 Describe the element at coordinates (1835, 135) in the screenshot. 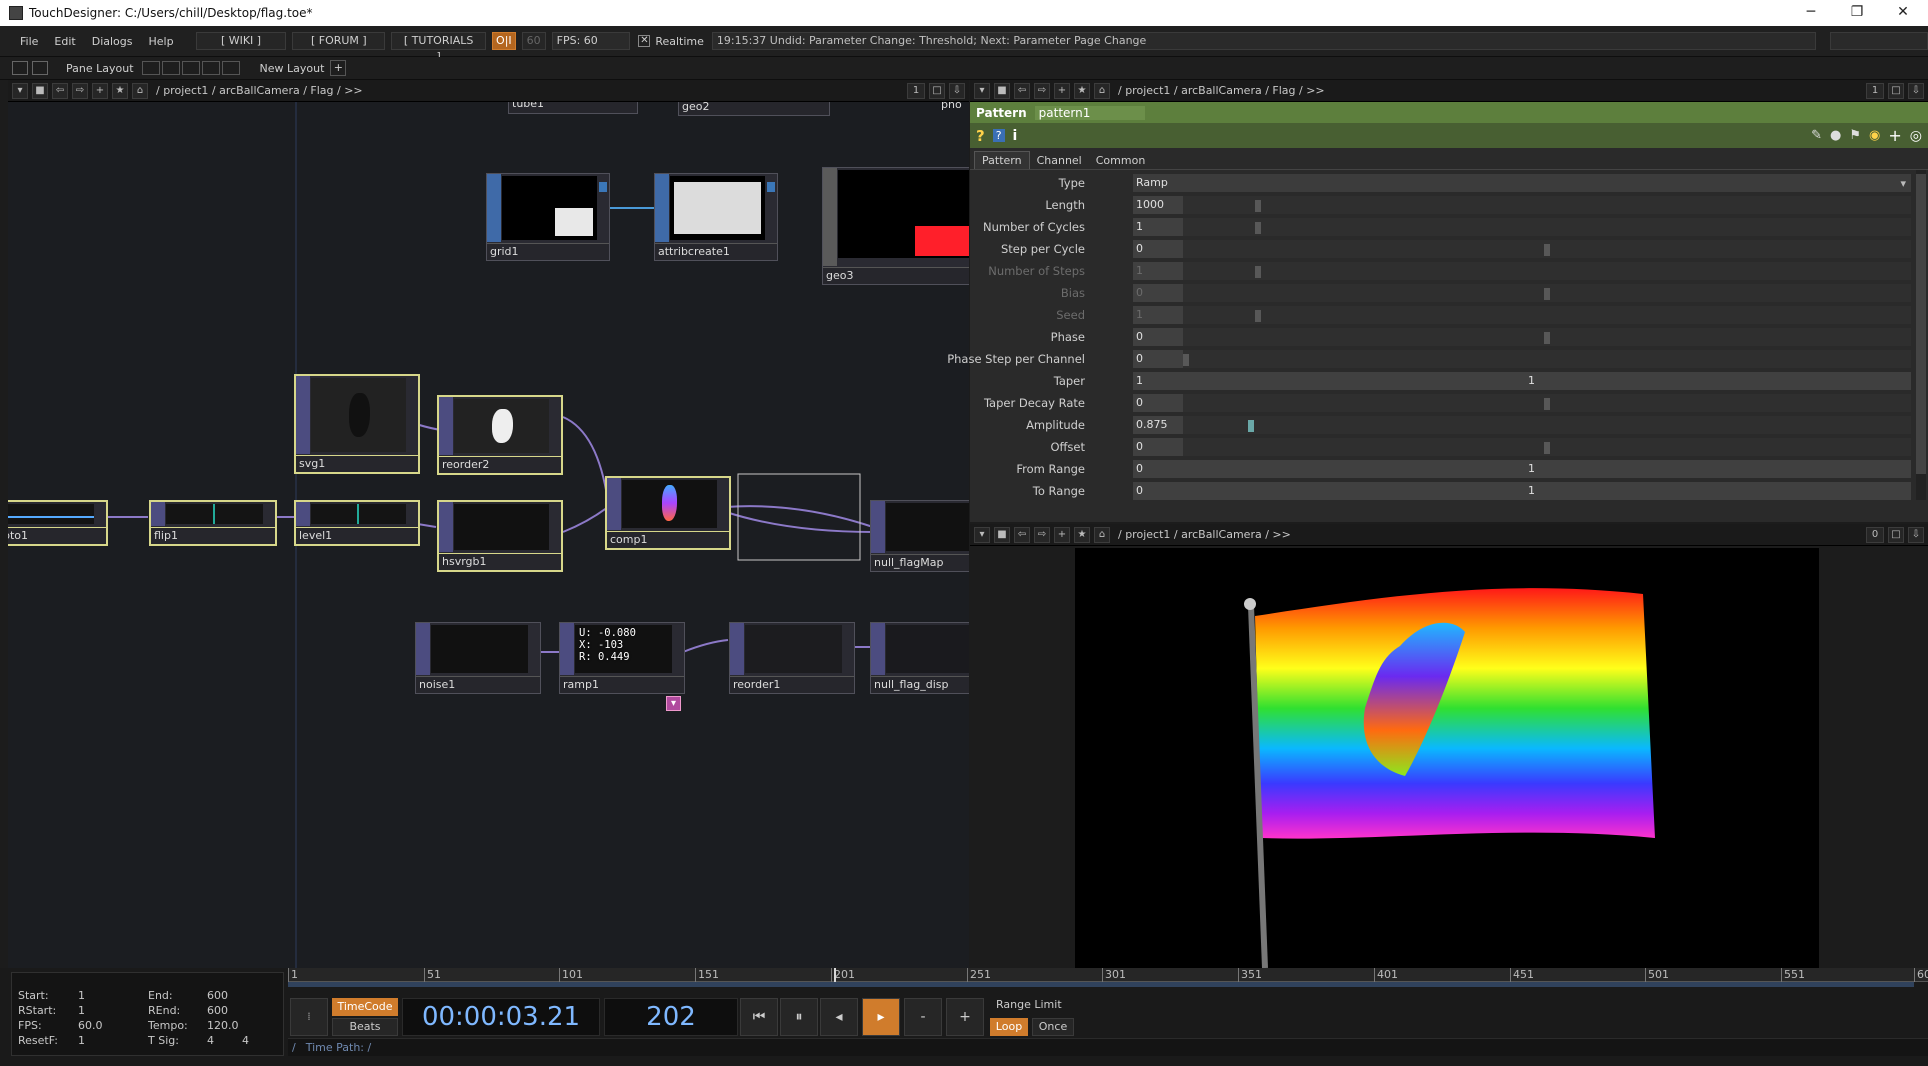

I see `comment-icon: ●` at that location.